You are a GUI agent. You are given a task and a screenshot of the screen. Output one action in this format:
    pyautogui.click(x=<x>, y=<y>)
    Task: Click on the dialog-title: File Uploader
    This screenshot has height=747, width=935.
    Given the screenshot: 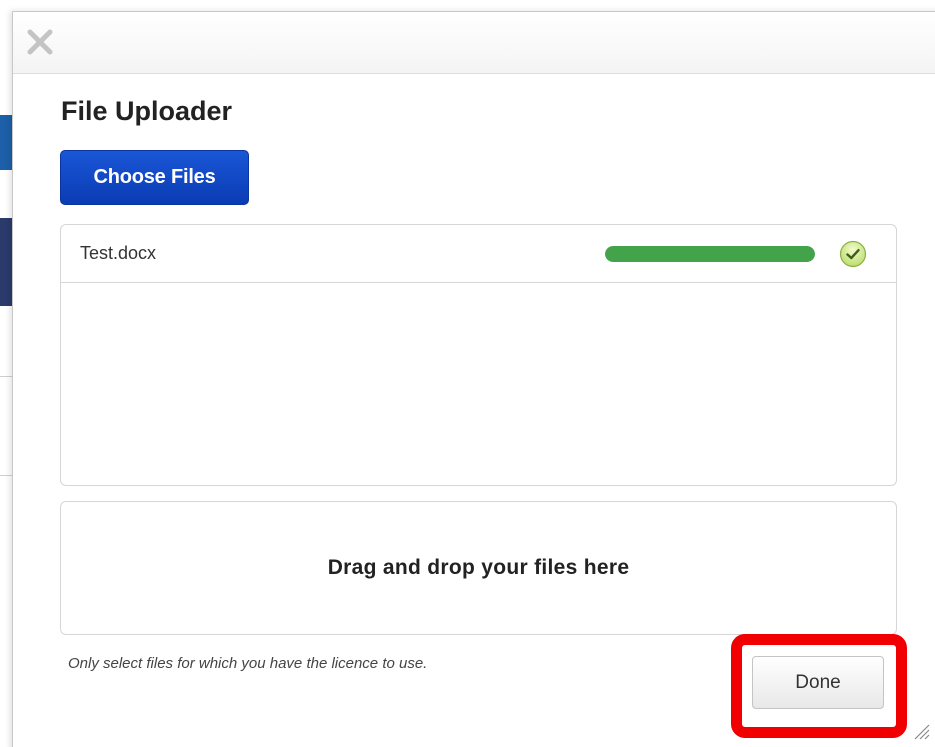 What is the action you would take?
    pyautogui.click(x=147, y=111)
    